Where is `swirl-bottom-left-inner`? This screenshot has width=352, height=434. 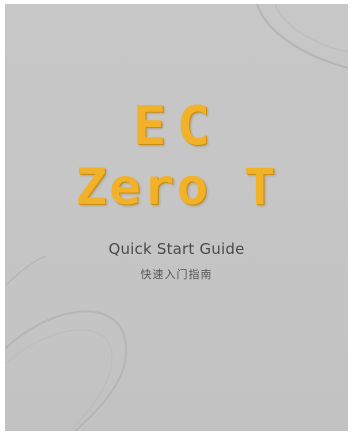 swirl-bottom-left-inner is located at coordinates (59, 380).